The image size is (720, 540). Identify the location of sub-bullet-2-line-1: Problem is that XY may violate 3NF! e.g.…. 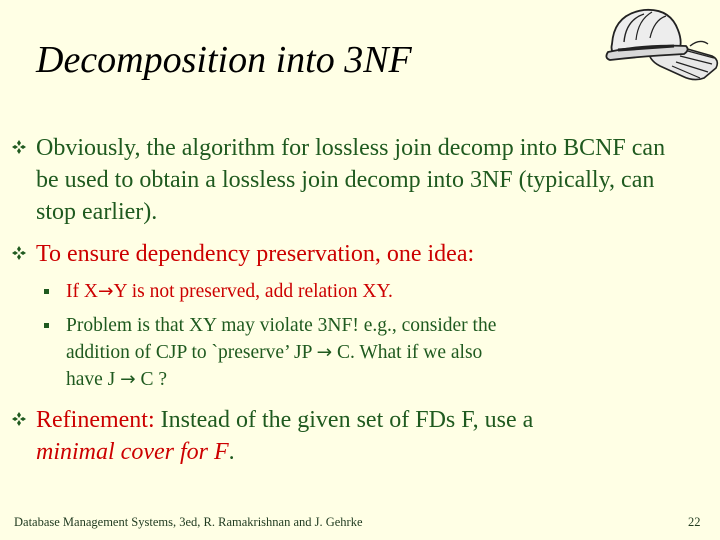
(281, 325).